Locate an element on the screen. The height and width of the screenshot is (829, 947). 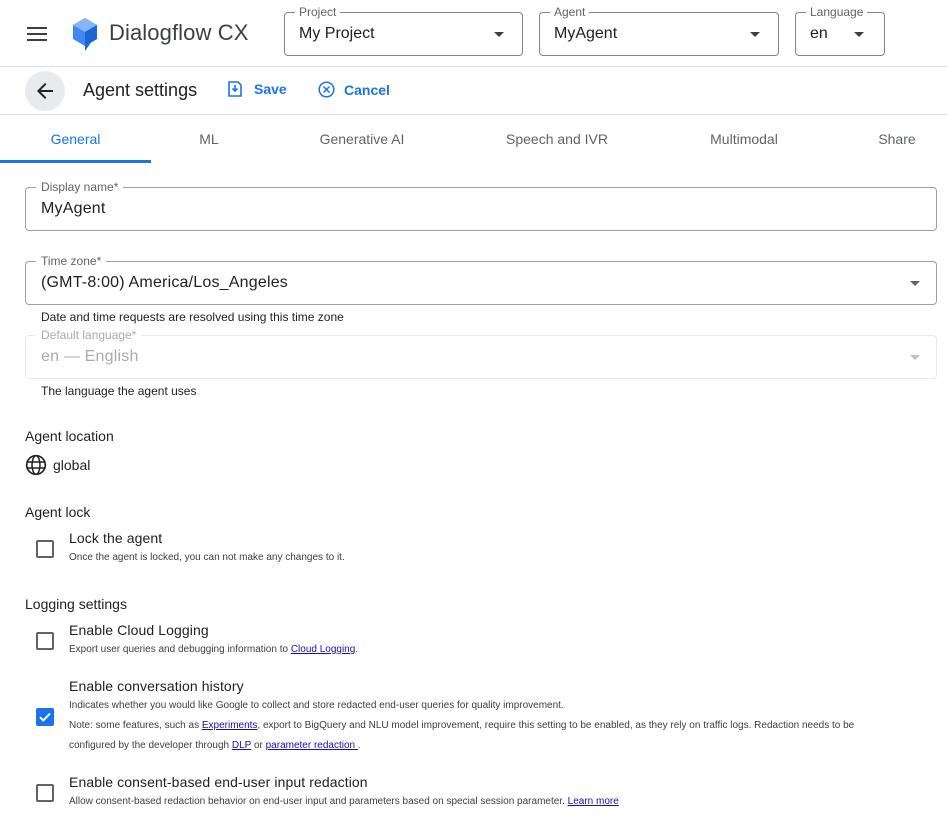
history-config-or: or is located at coordinates (258, 745).